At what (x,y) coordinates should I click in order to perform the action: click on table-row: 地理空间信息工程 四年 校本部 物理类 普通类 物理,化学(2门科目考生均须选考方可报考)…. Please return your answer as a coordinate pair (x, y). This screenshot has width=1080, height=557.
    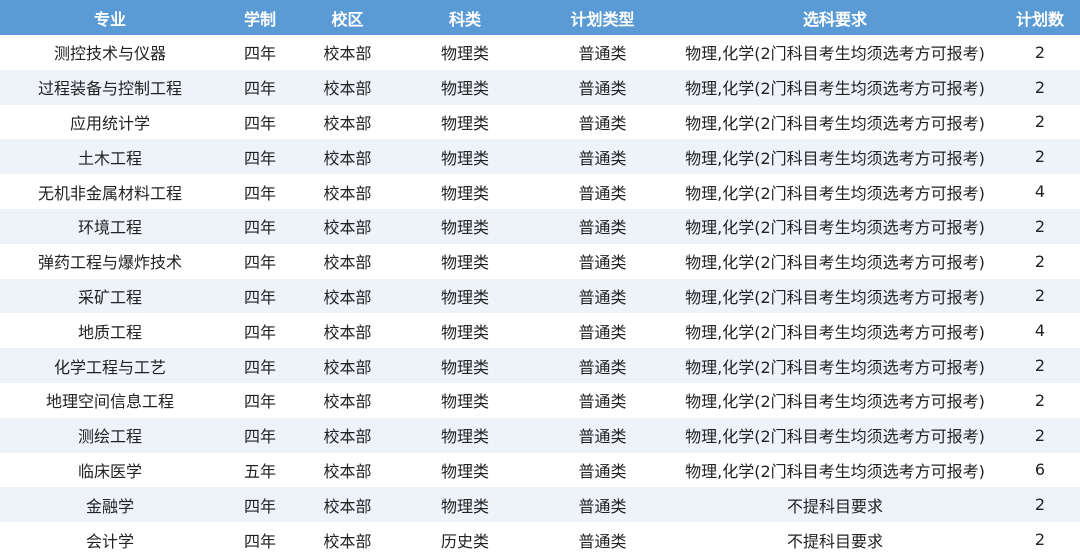
    Looking at the image, I should click on (540, 400).